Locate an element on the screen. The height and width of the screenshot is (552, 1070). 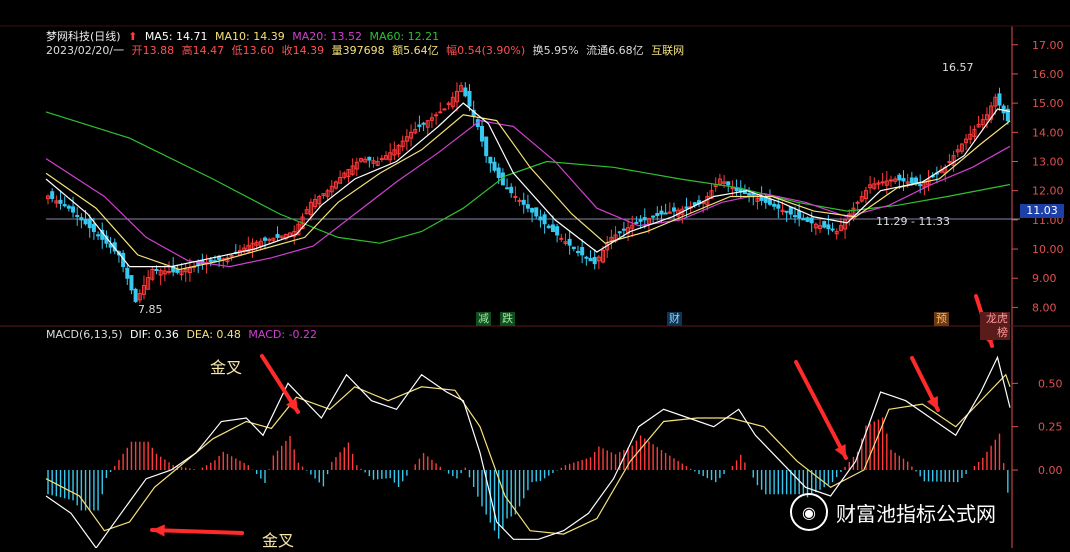
ma10-label: MA10: 14.39 is located at coordinates (250, 36).